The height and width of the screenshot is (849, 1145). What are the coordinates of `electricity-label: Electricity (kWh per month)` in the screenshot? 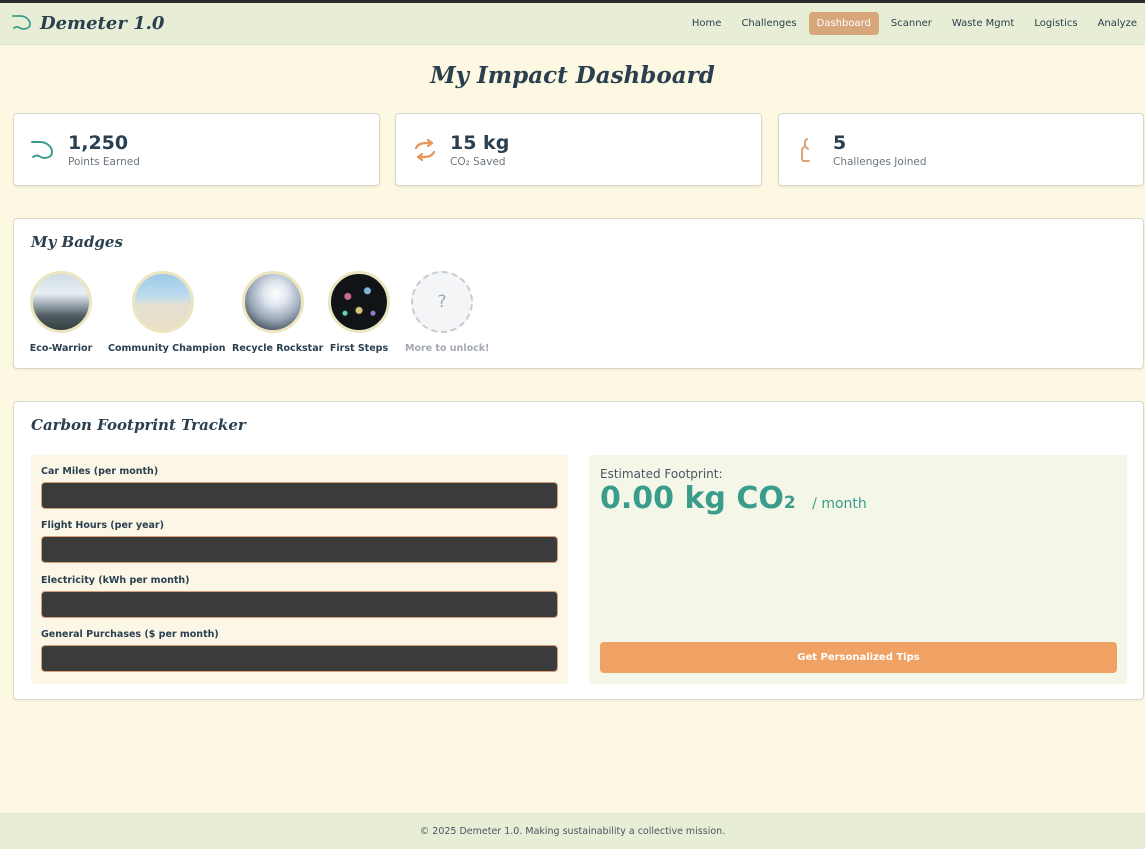 It's located at (115, 580).